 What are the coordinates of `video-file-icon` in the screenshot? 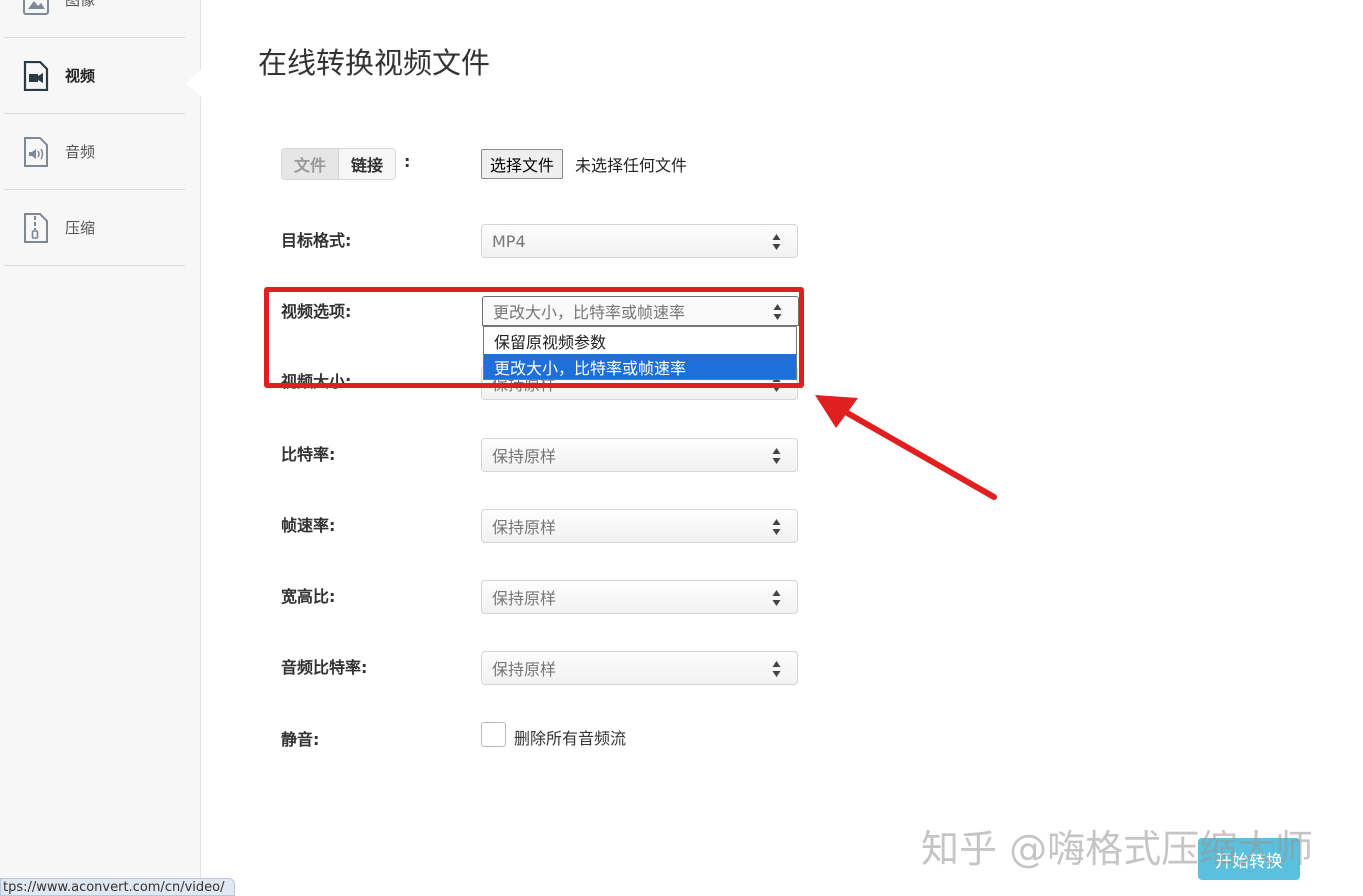 It's located at (36, 76).